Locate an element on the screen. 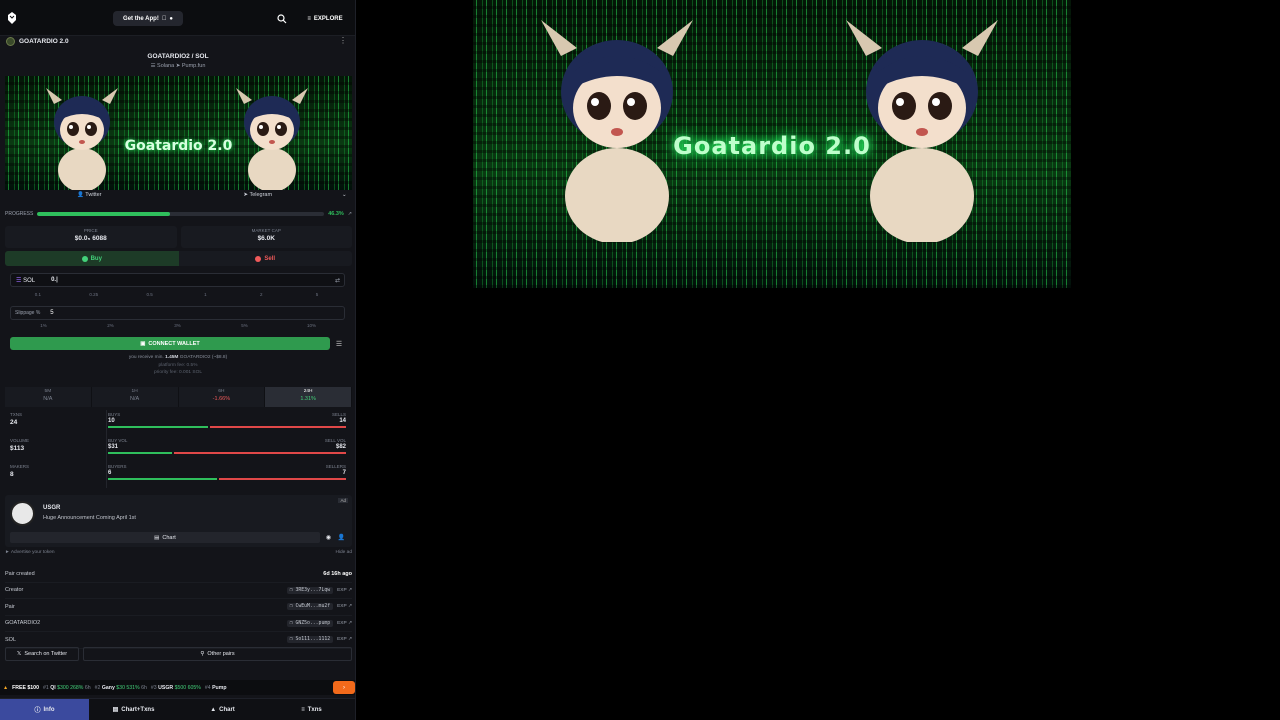 This screenshot has height=720, width=1280. chart-icon: ▲ is located at coordinates (213, 709).